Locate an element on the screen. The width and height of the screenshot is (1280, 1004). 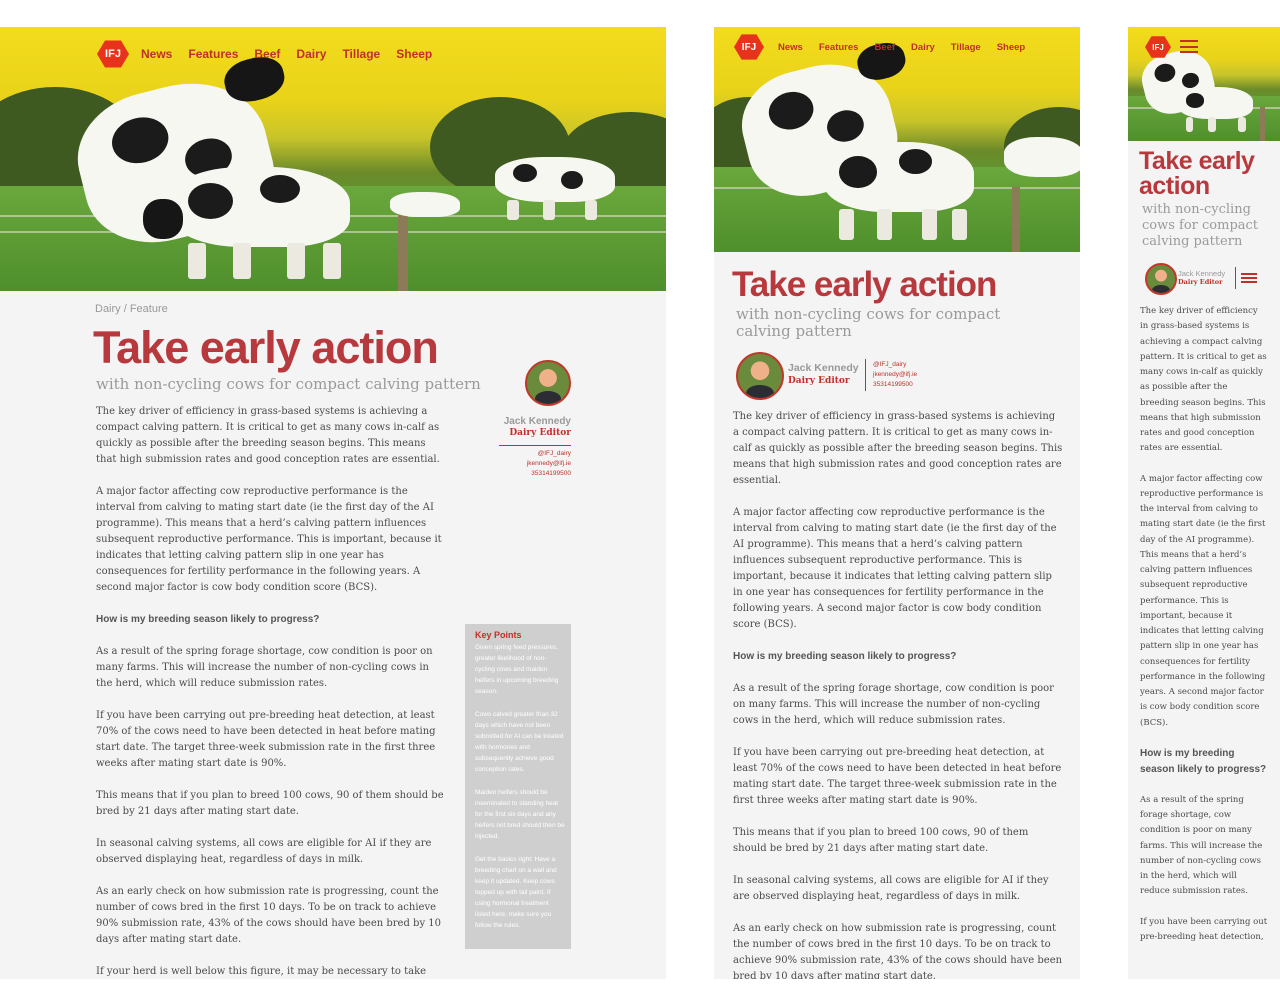
title-line: Take early is located at coordinates (1197, 161).